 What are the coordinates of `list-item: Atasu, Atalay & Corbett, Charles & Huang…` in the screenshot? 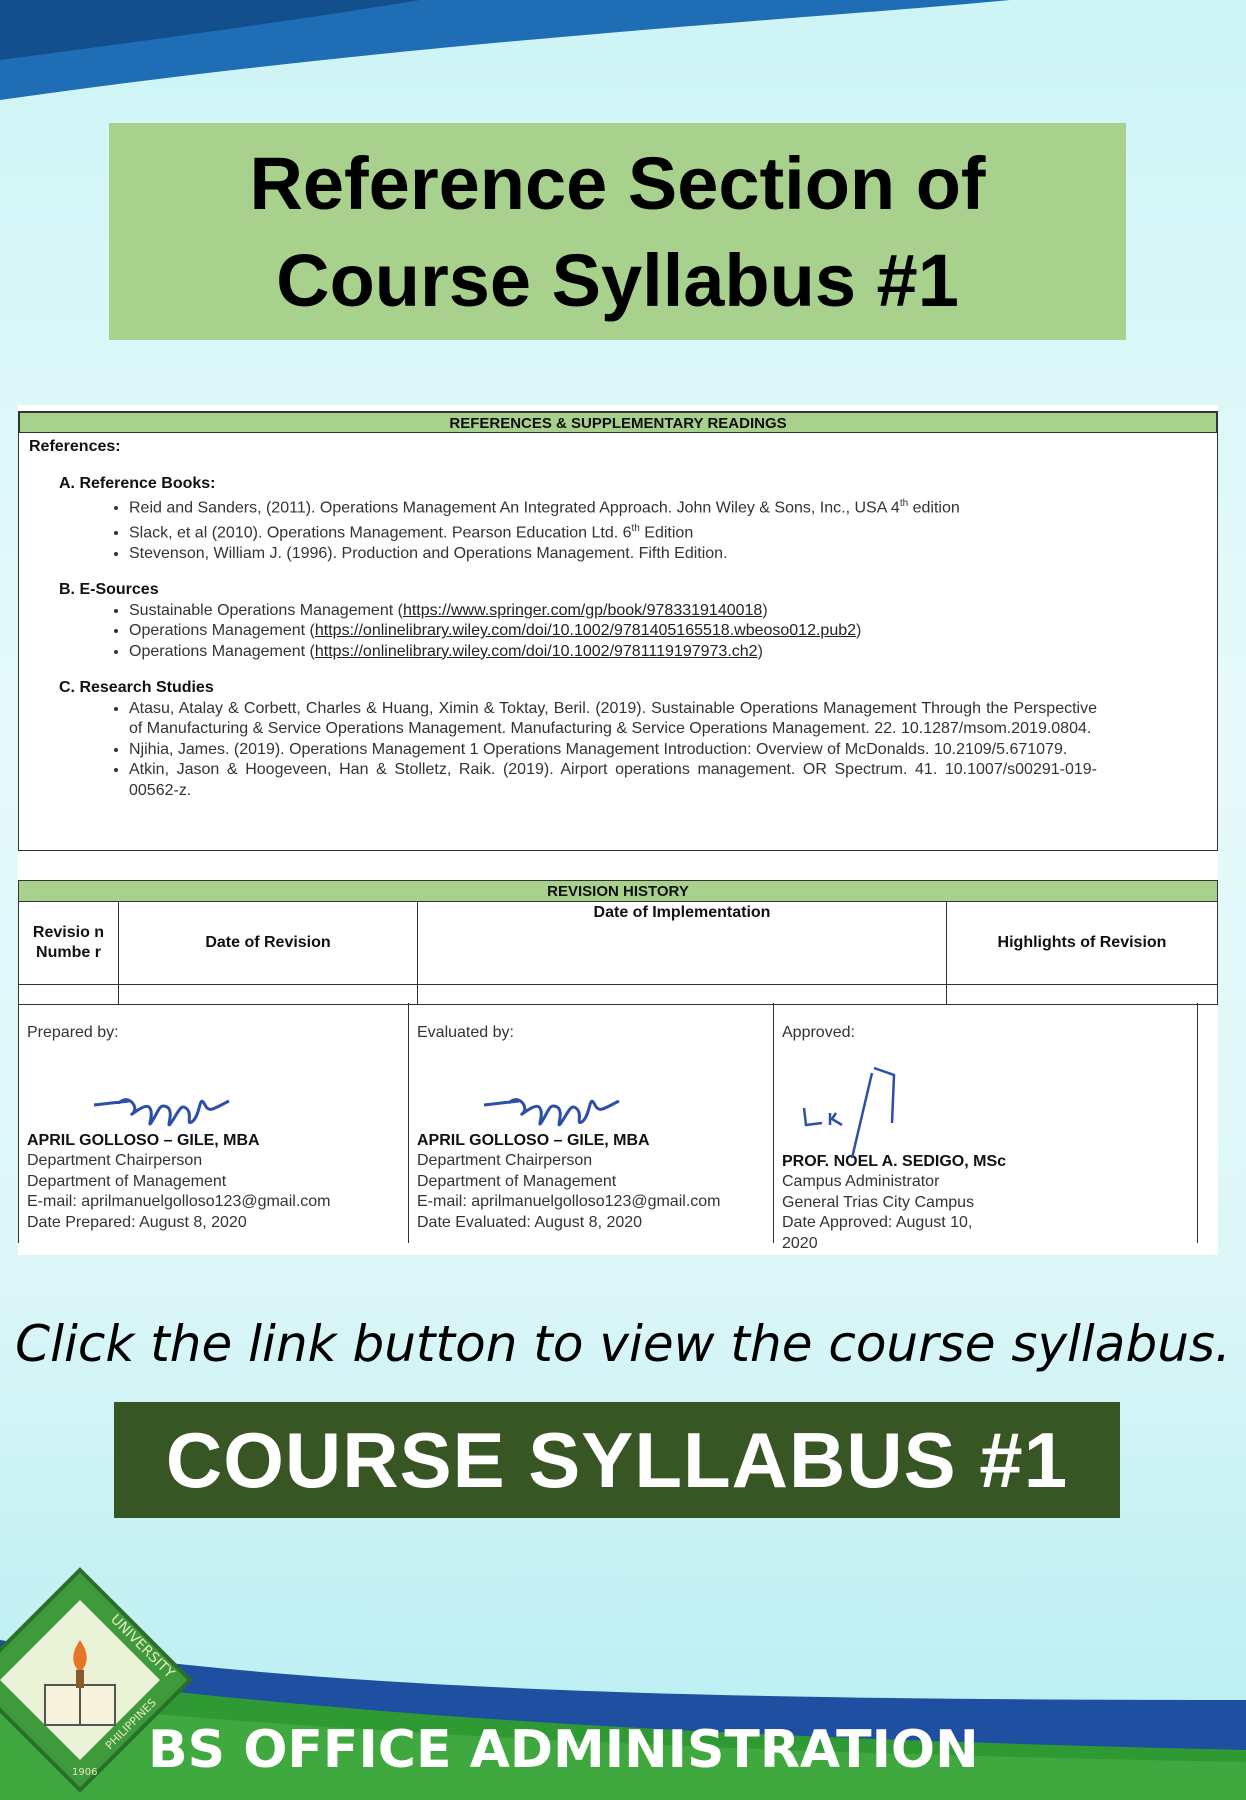 It's located at (668, 719).